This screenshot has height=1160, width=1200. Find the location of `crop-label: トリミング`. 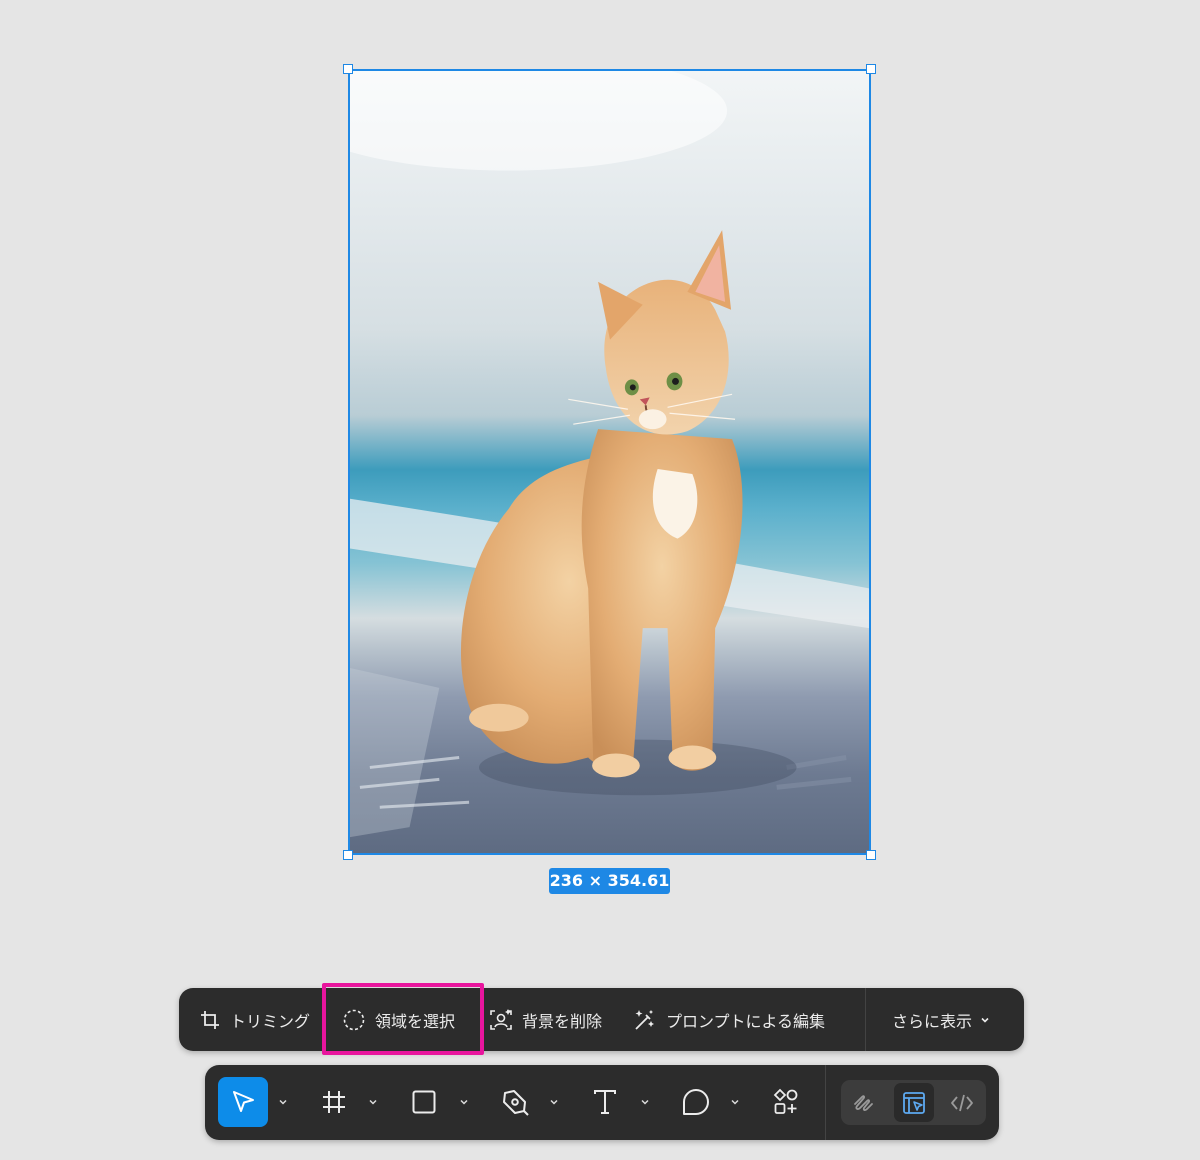

crop-label: トリミング is located at coordinates (270, 1021).